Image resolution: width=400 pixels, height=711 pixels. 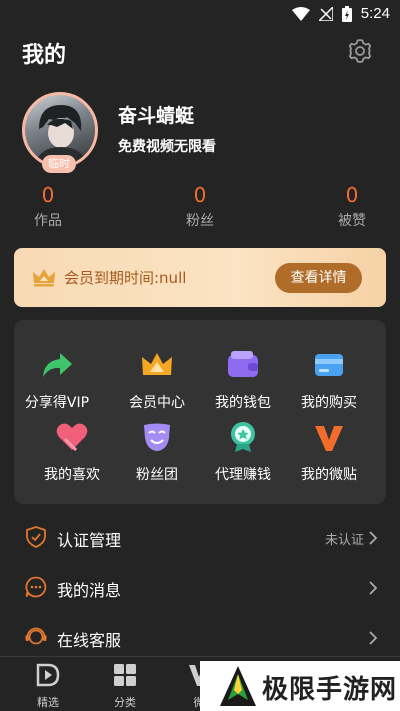 What do you see at coordinates (200, 588) in the screenshot?
I see `menu-row-messages: 我的消息` at bounding box center [200, 588].